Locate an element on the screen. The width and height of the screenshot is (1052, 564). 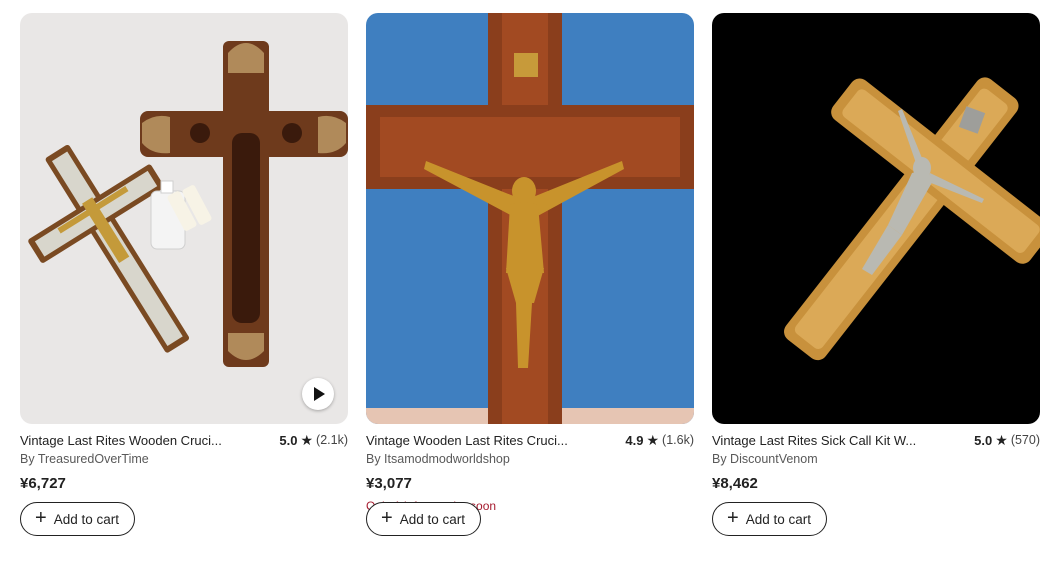
listing-price: ¥3,077 is located at coordinates (389, 483).